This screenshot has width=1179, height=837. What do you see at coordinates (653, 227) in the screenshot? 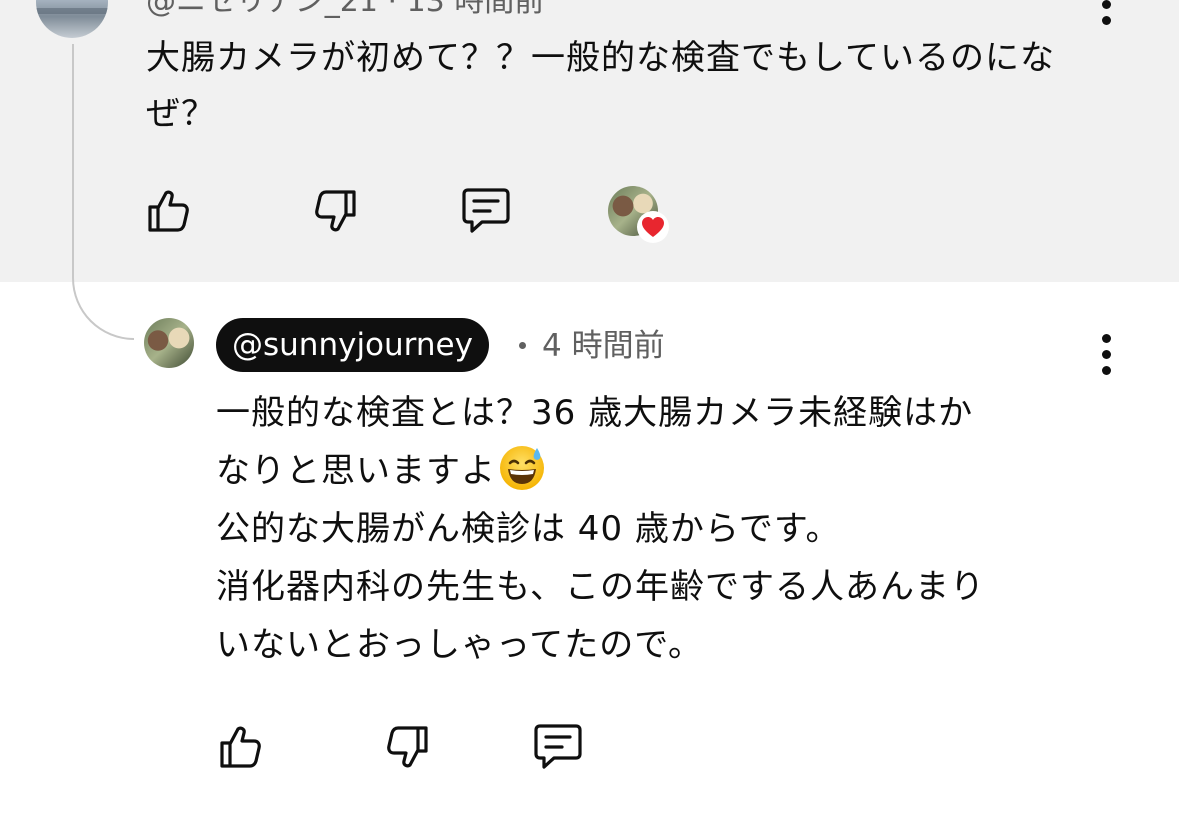
I see `heart-icon` at bounding box center [653, 227].